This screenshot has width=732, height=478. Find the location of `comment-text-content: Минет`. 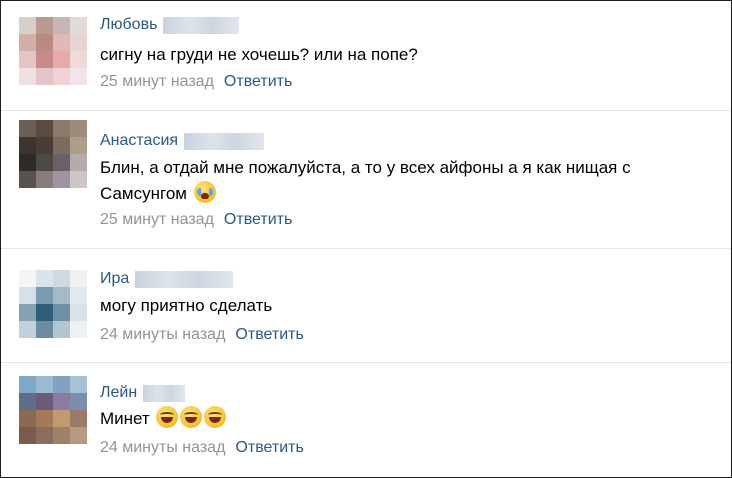

comment-text-content: Минет is located at coordinates (125, 418).